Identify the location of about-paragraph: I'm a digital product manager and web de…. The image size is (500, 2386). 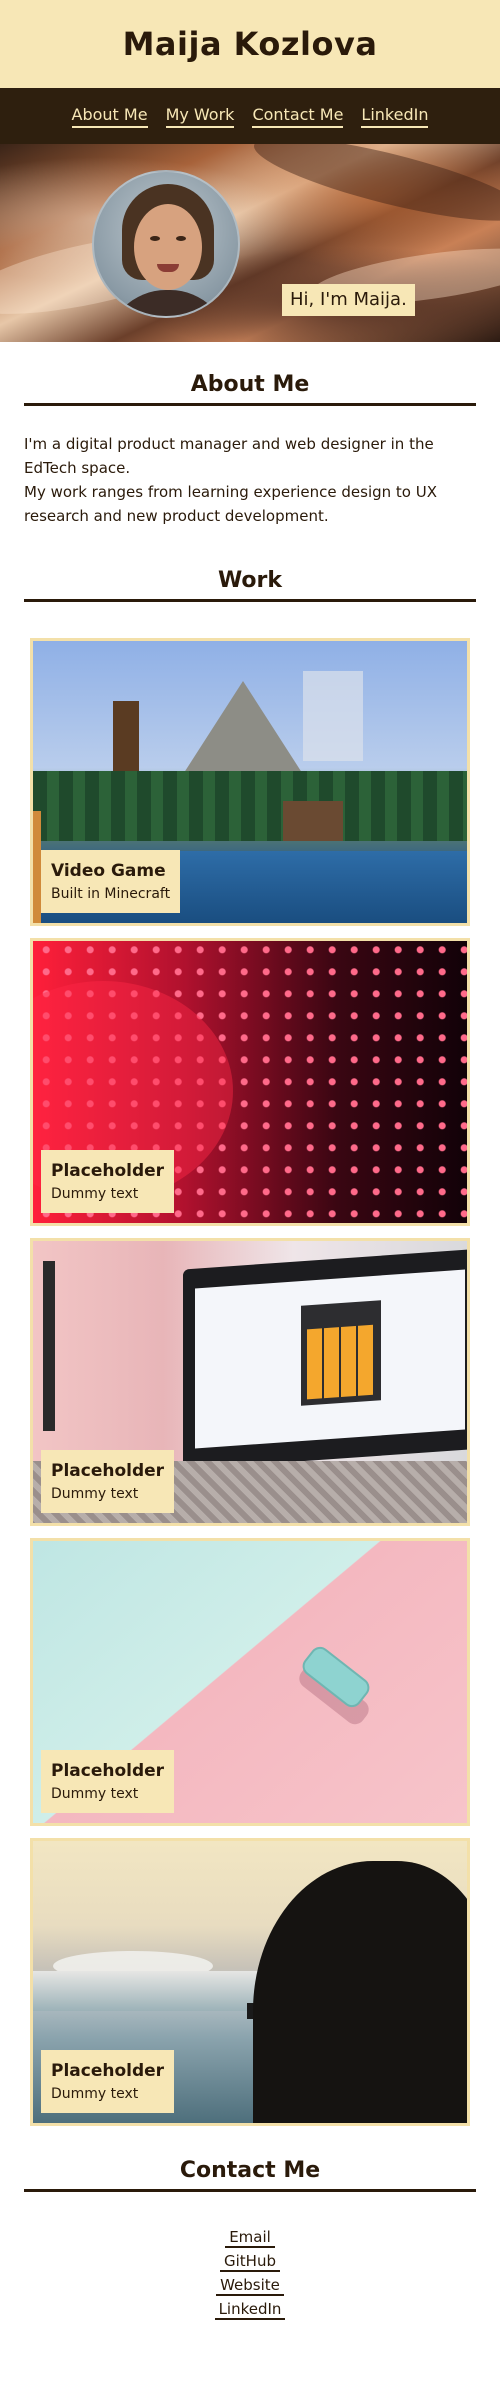
(229, 456).